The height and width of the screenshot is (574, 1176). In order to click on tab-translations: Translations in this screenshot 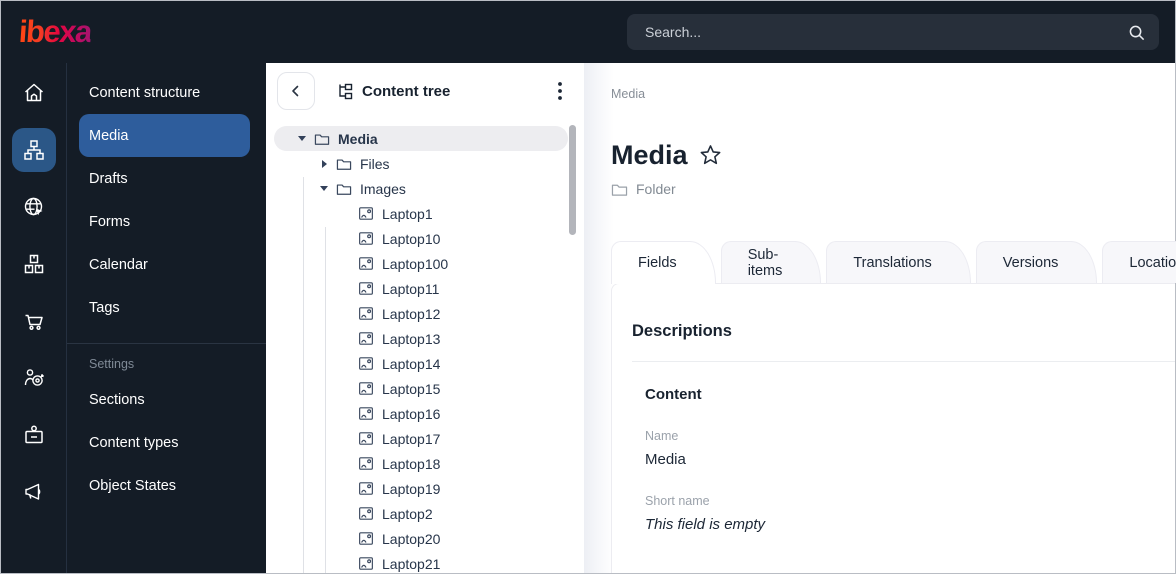, I will do `click(898, 262)`.